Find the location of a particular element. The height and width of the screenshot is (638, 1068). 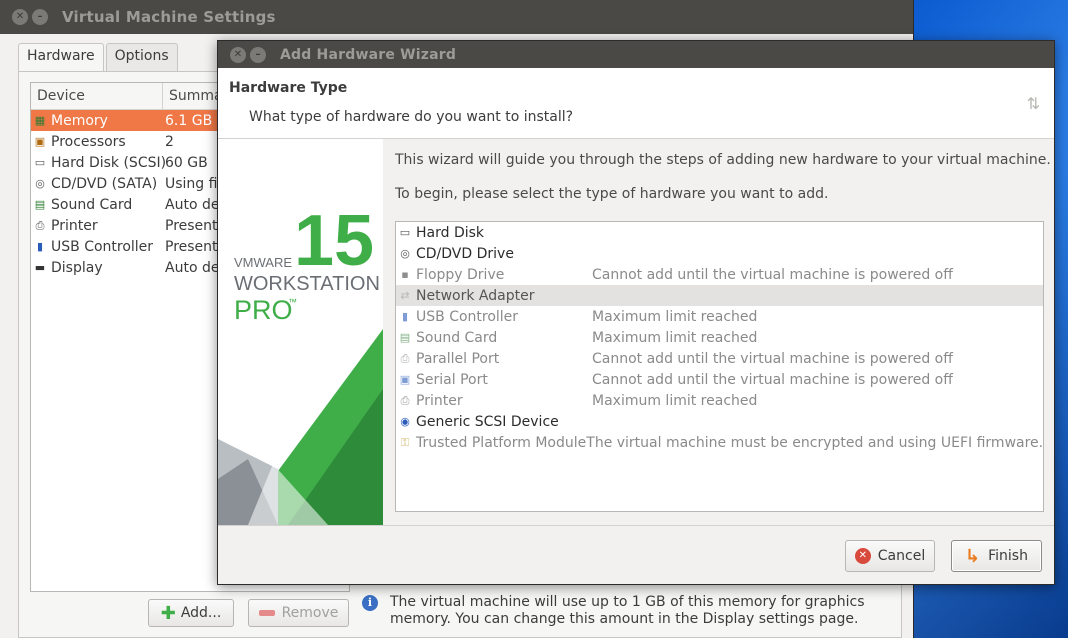

banner-product: WORKSTATION is located at coordinates (307, 284).